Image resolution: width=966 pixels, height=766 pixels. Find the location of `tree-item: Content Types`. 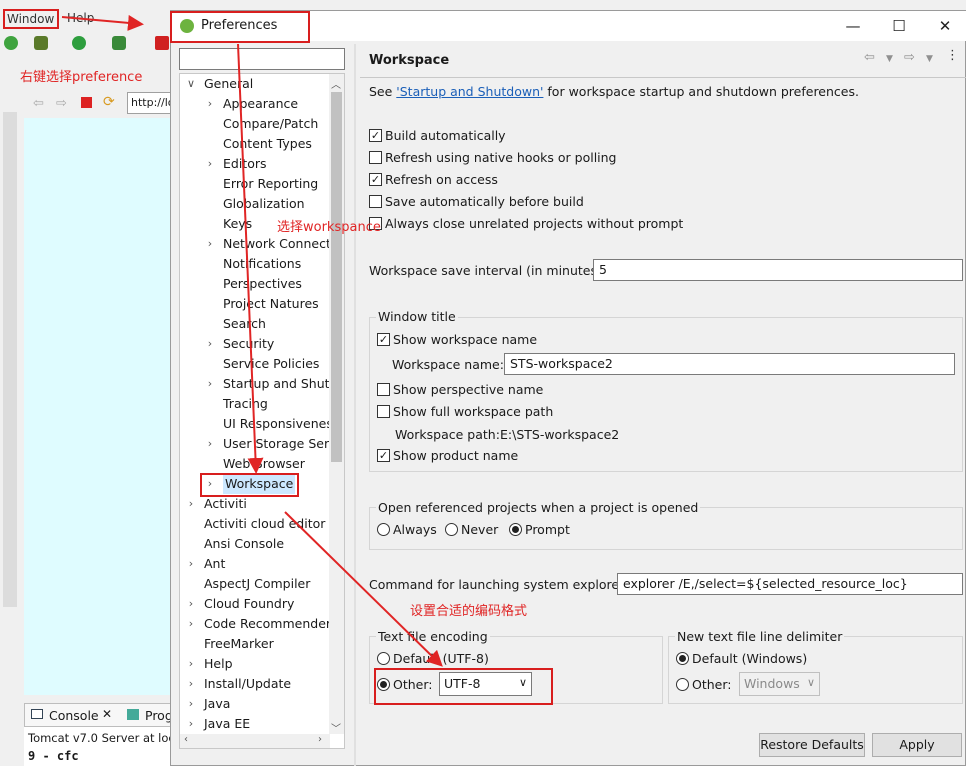

tree-item: Content Types is located at coordinates (255, 144).